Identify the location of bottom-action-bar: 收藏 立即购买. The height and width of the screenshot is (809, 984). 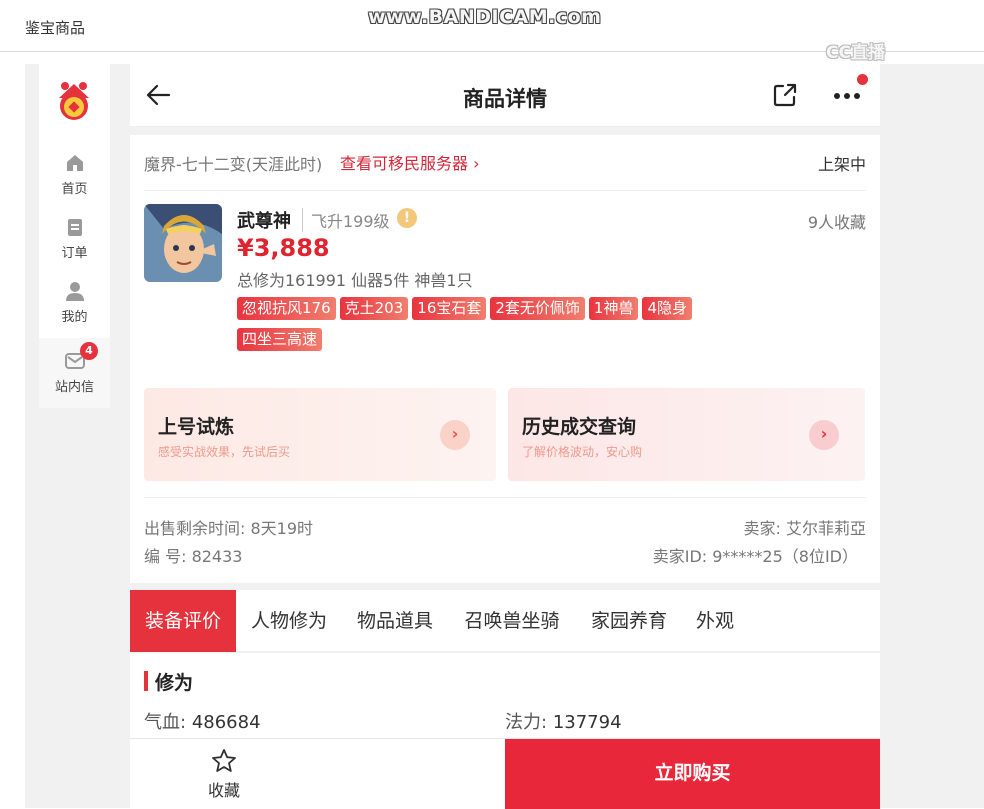
(505, 773).